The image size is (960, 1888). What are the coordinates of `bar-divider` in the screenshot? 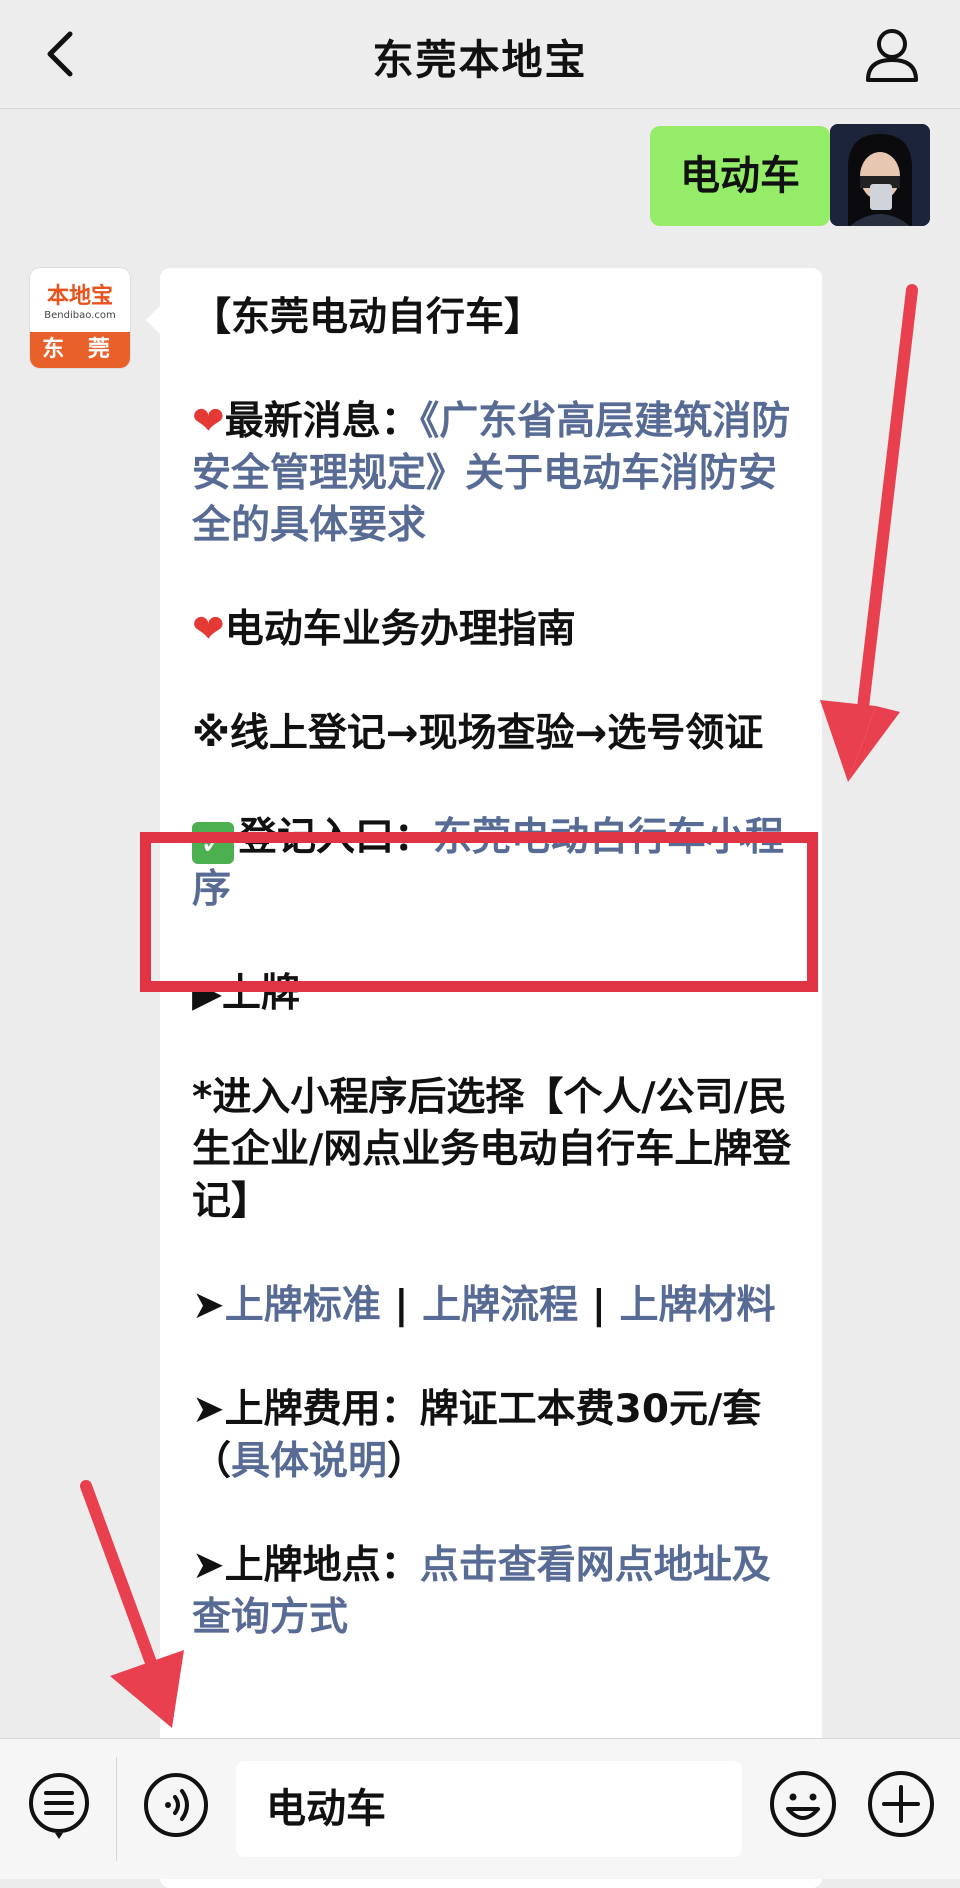 It's located at (116, 1809).